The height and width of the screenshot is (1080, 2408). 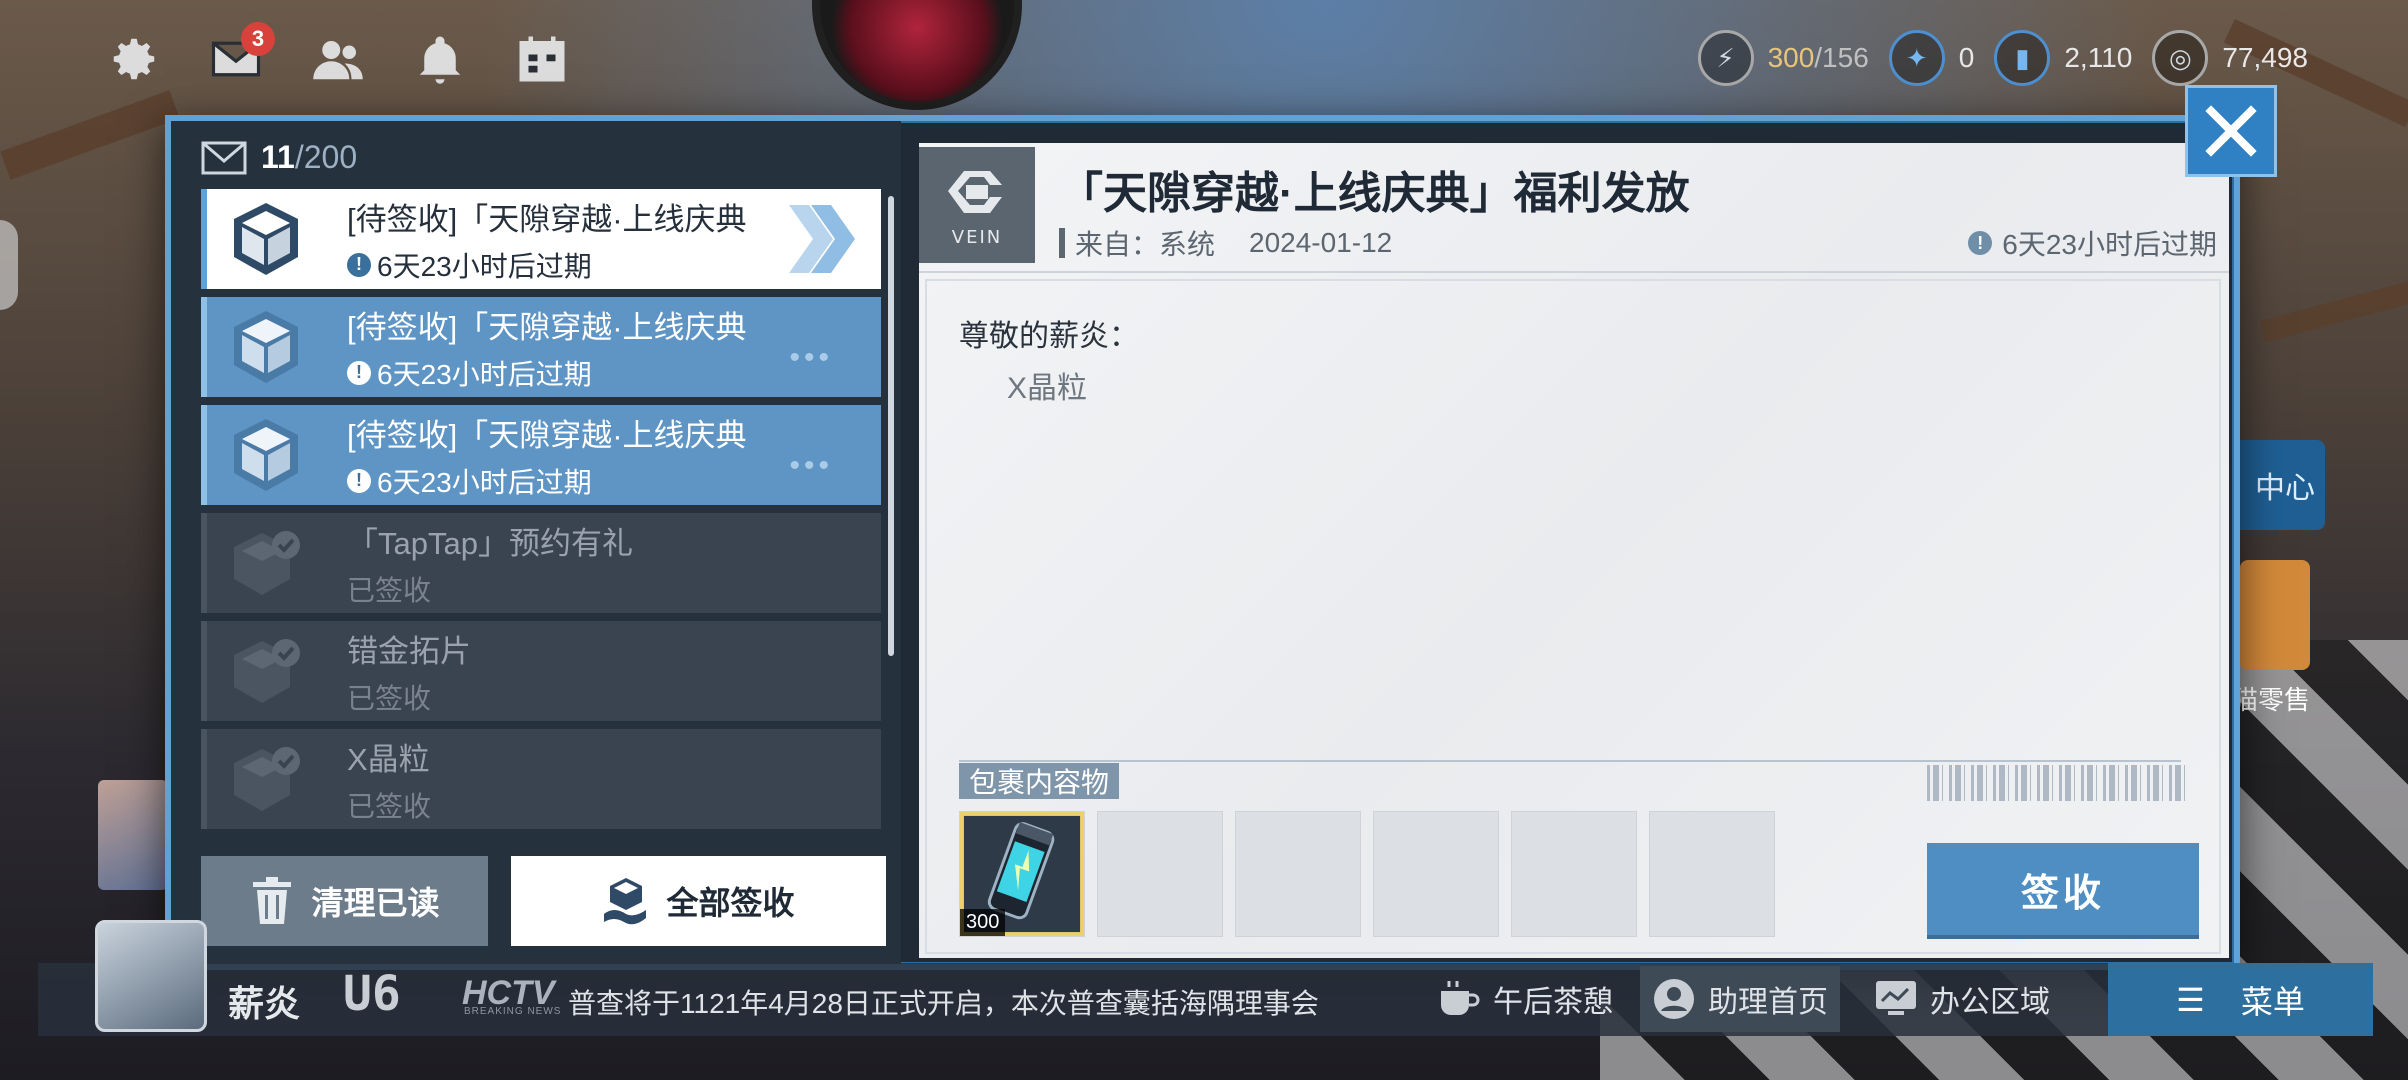 What do you see at coordinates (2057, 783) in the screenshot?
I see `barcode-decoration` at bounding box center [2057, 783].